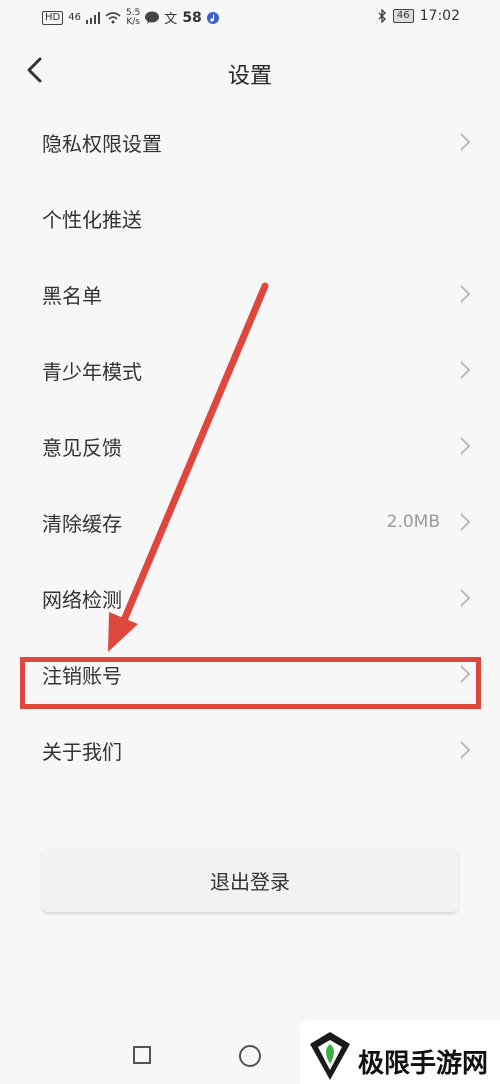  What do you see at coordinates (92, 17) in the screenshot?
I see `signal-icon` at bounding box center [92, 17].